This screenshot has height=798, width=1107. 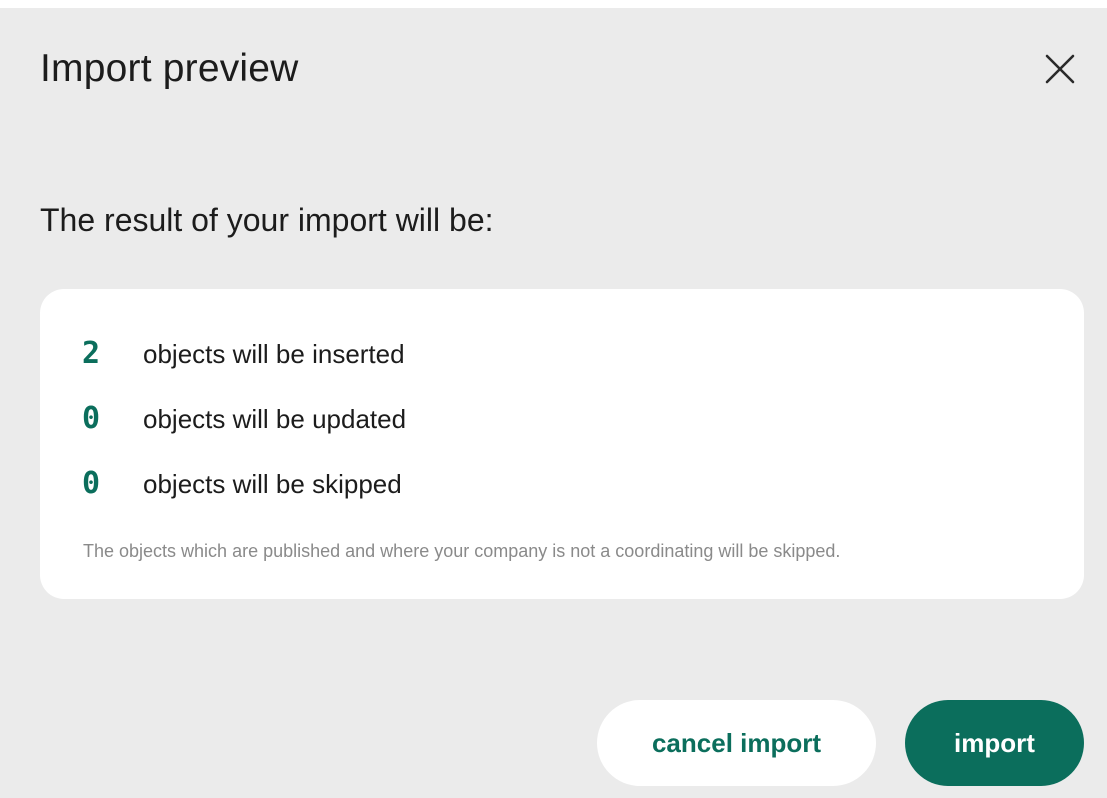 I want to click on dialog-title: Import preview, so click(x=169, y=68).